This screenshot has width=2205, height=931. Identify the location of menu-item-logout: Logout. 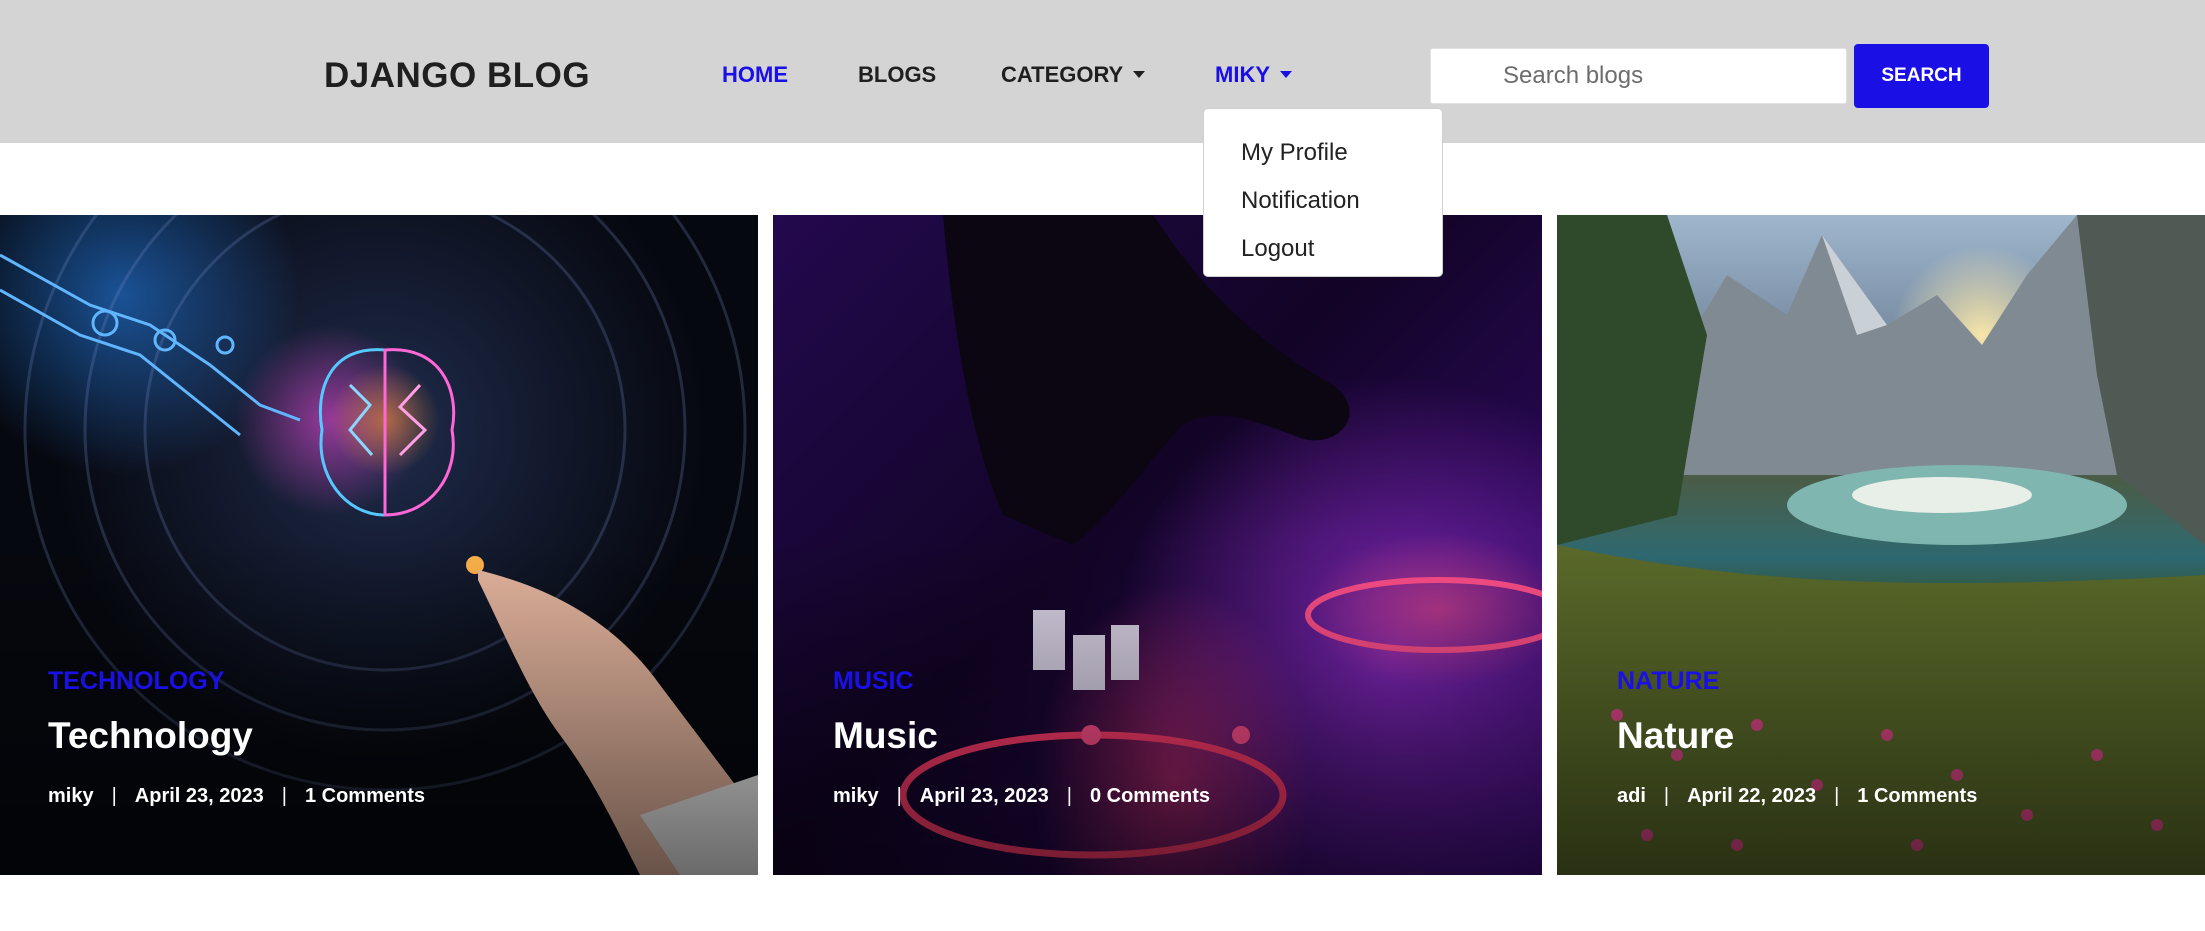
(1323, 249).